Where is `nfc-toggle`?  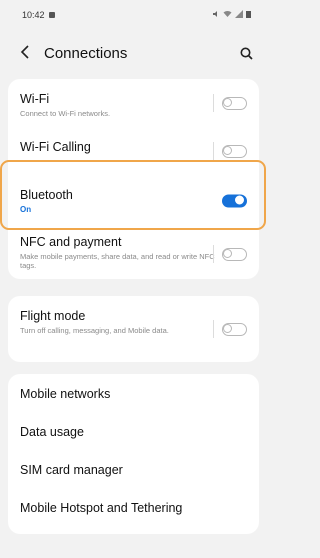 nfc-toggle is located at coordinates (234, 254).